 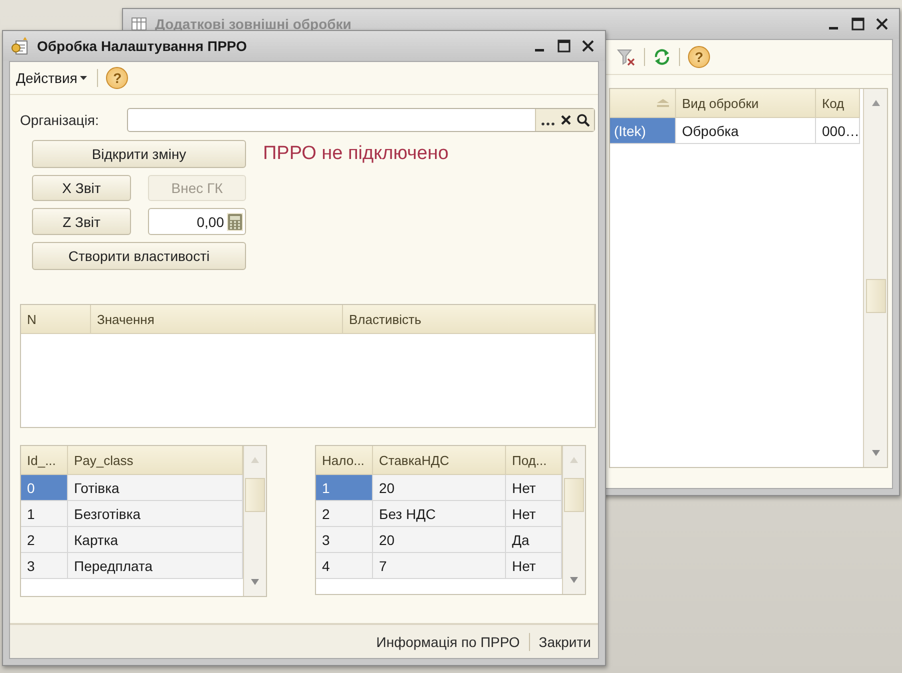 What do you see at coordinates (439, 460) in the screenshot?
I see `column-header: СтавкаНДС` at bounding box center [439, 460].